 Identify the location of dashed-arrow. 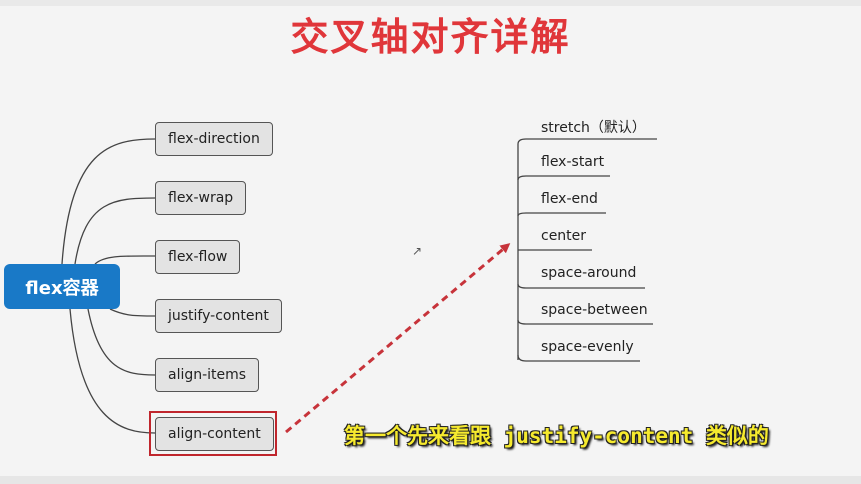
(398, 338).